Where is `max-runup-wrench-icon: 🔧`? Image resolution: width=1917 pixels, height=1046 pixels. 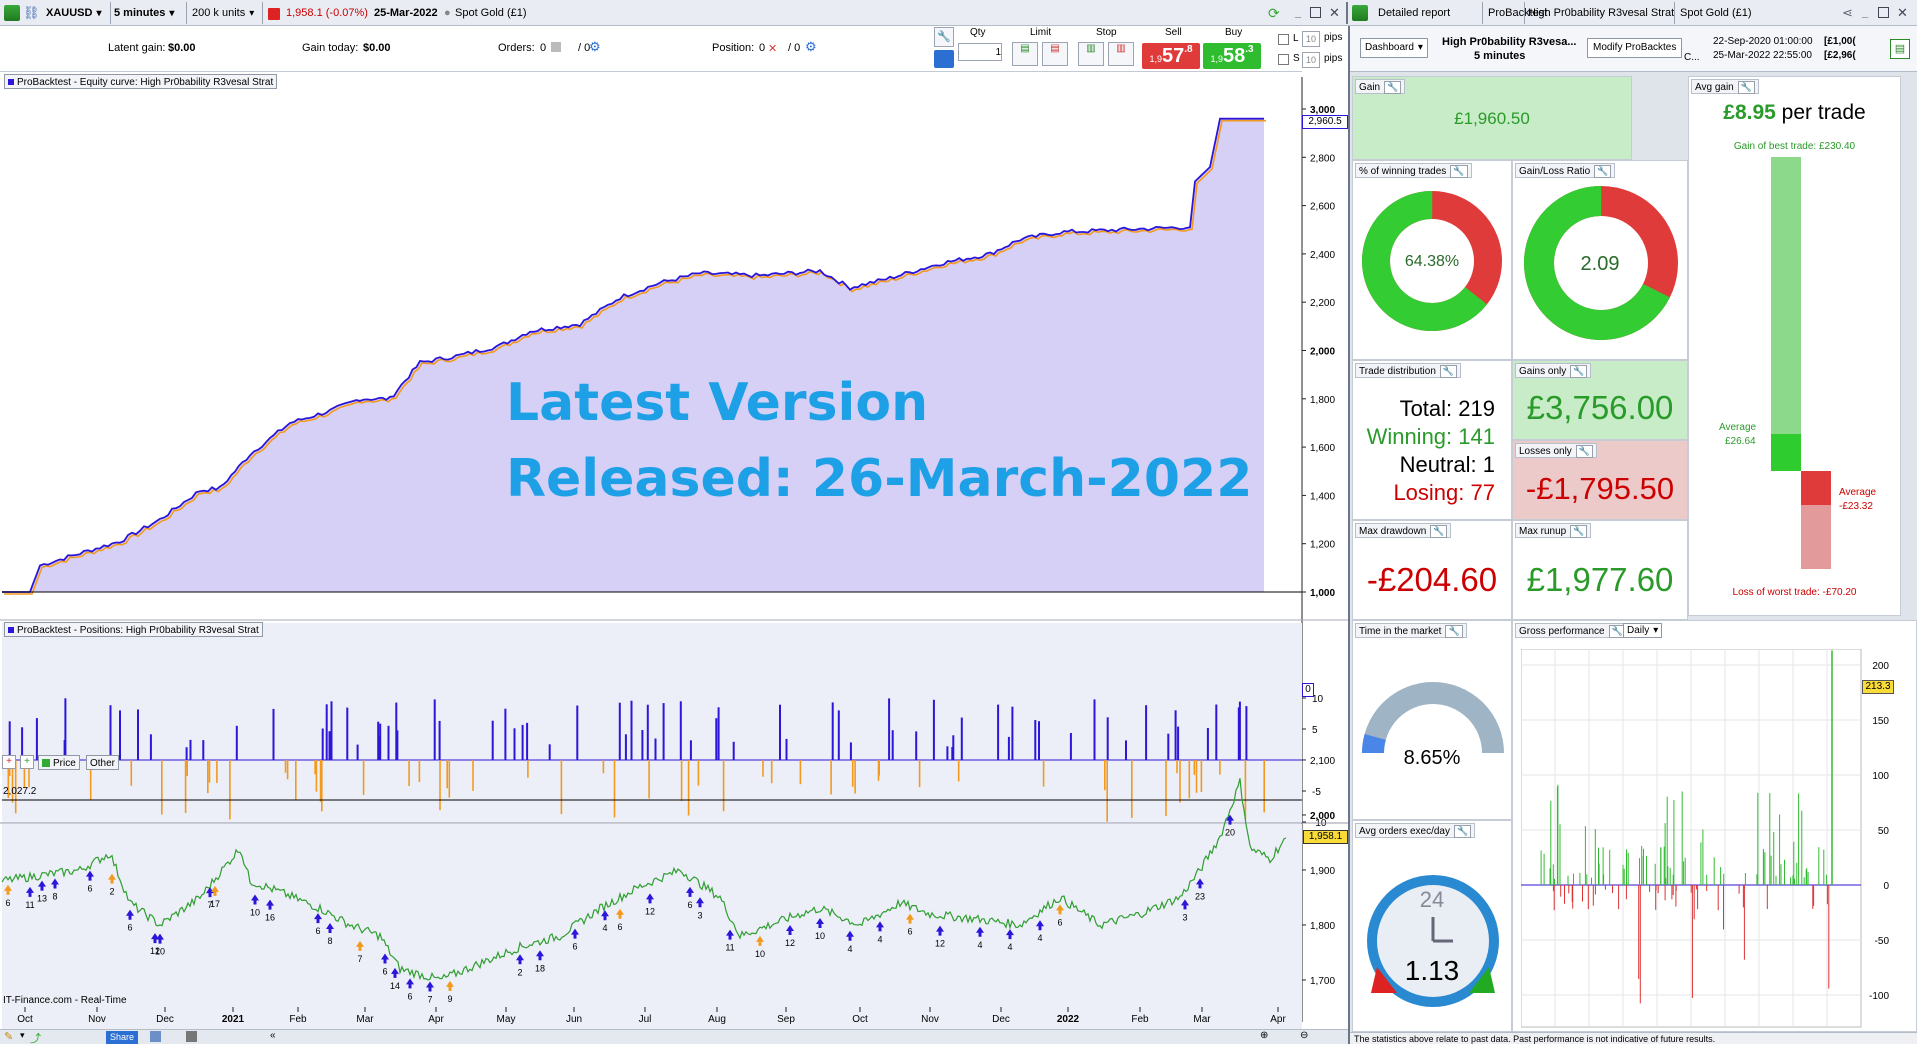
max-runup-wrench-icon: 🔧 is located at coordinates (1579, 531).